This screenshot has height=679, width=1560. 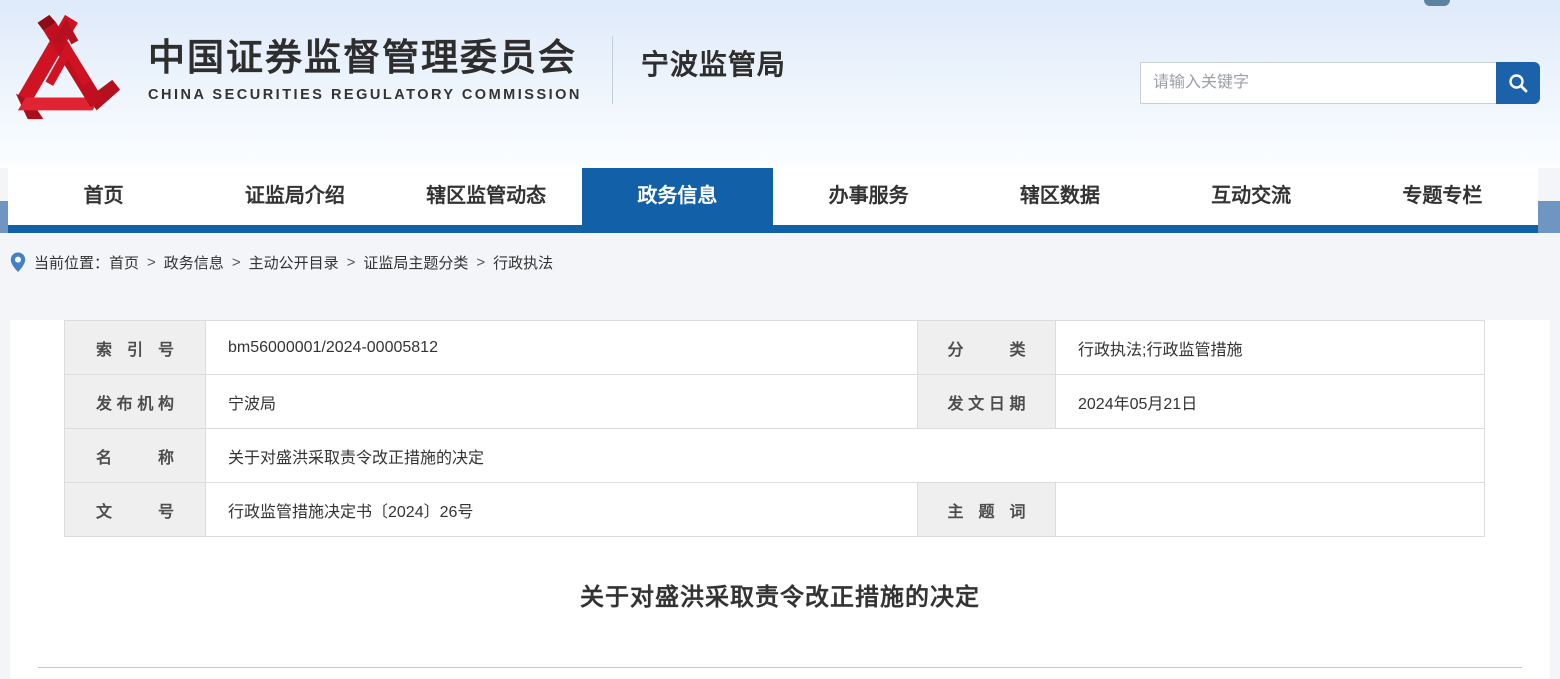 I want to click on meta-value-keywords, so click(x=1270, y=509).